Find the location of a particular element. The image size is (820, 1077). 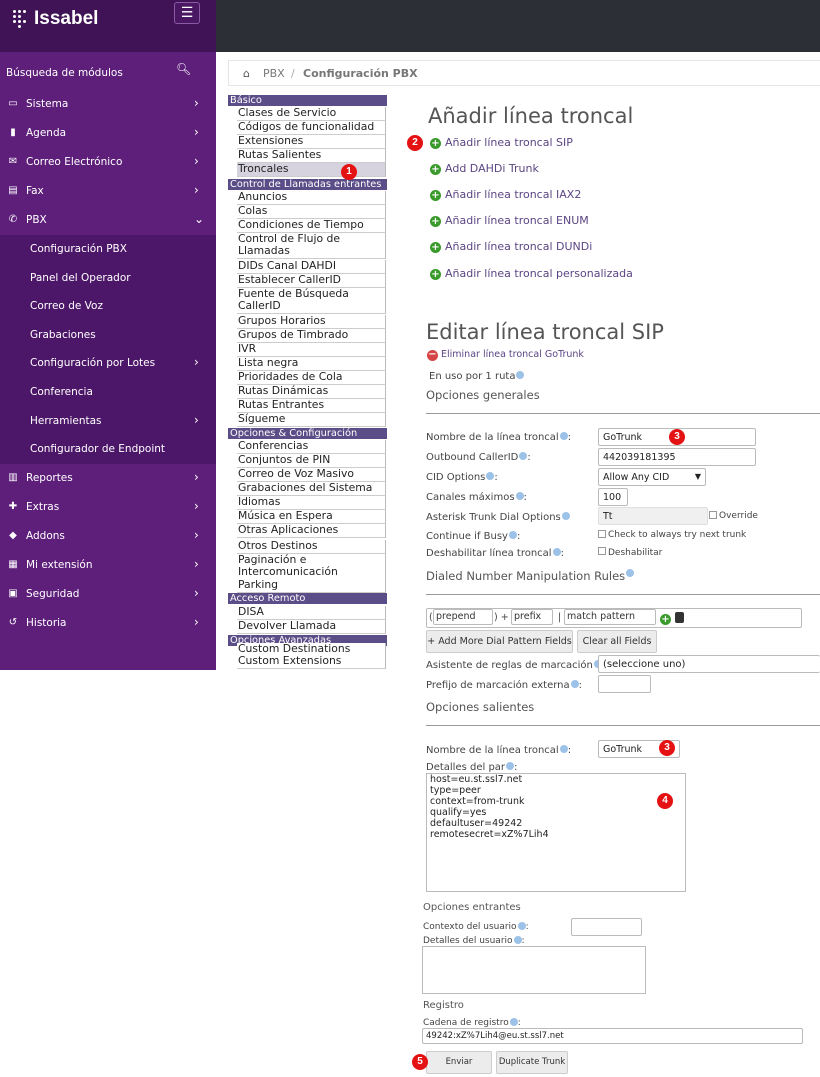

module-search: Búsqueda de módulos 🔍︎ is located at coordinates (108, 71).